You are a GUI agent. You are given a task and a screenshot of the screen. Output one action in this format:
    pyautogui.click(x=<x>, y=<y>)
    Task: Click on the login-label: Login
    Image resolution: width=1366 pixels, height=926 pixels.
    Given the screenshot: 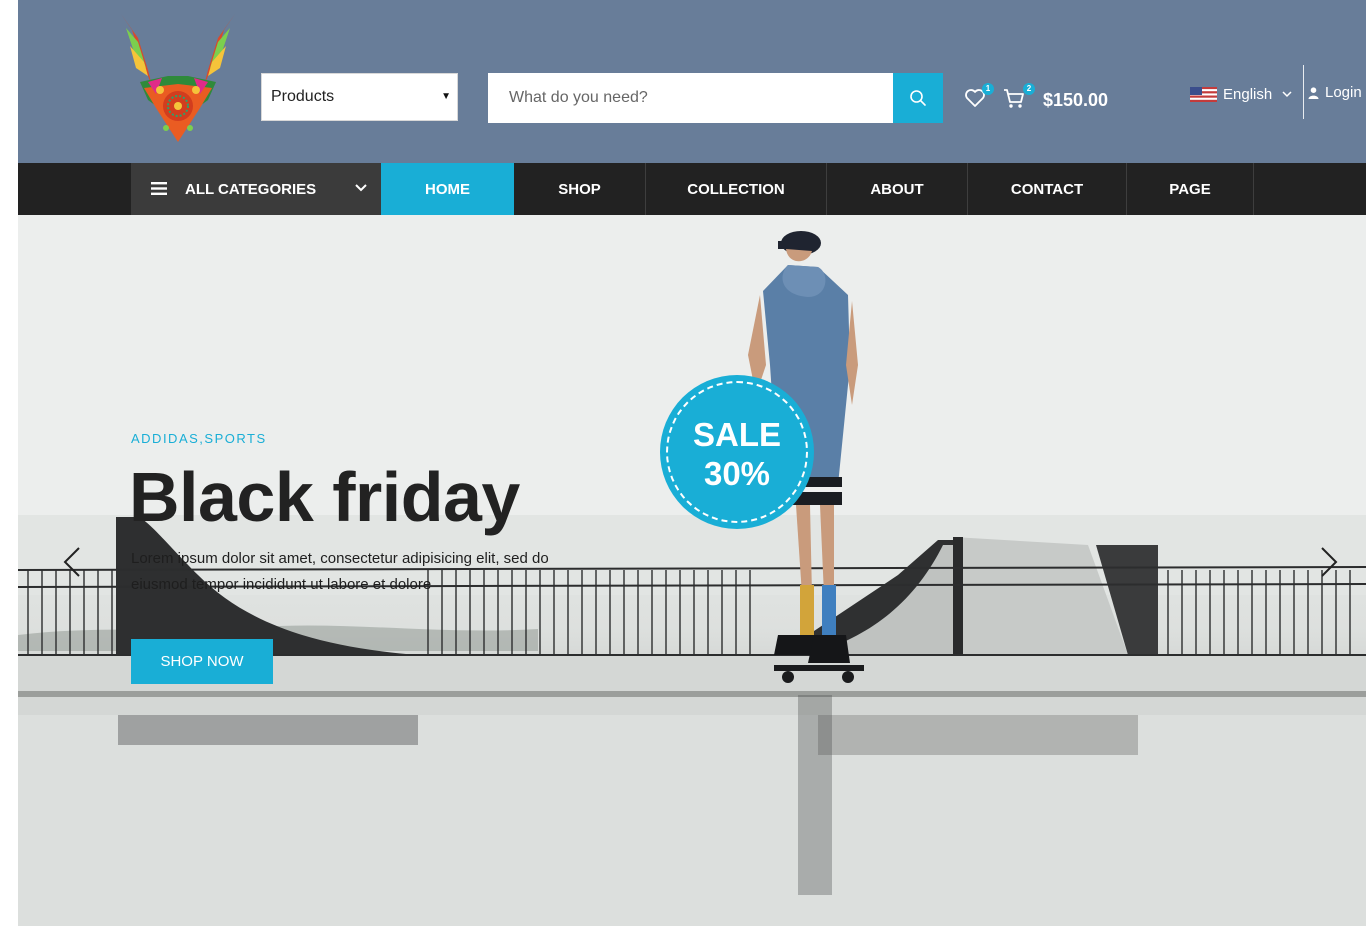 What is the action you would take?
    pyautogui.click(x=1343, y=92)
    